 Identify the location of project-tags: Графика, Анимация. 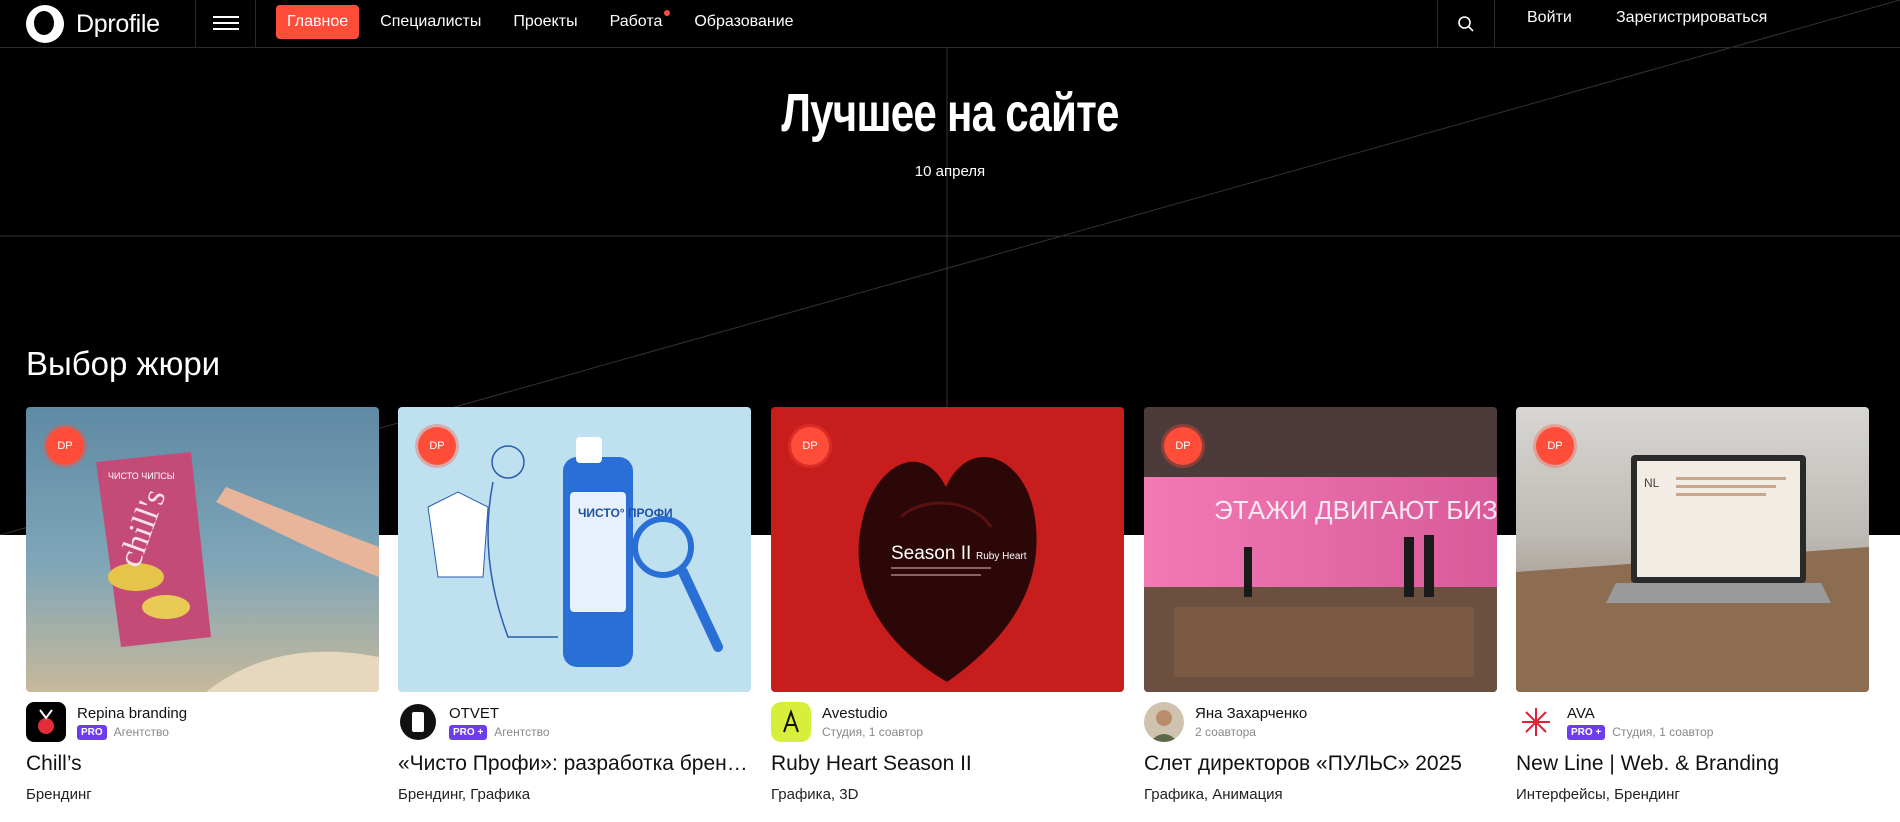
(1213, 794).